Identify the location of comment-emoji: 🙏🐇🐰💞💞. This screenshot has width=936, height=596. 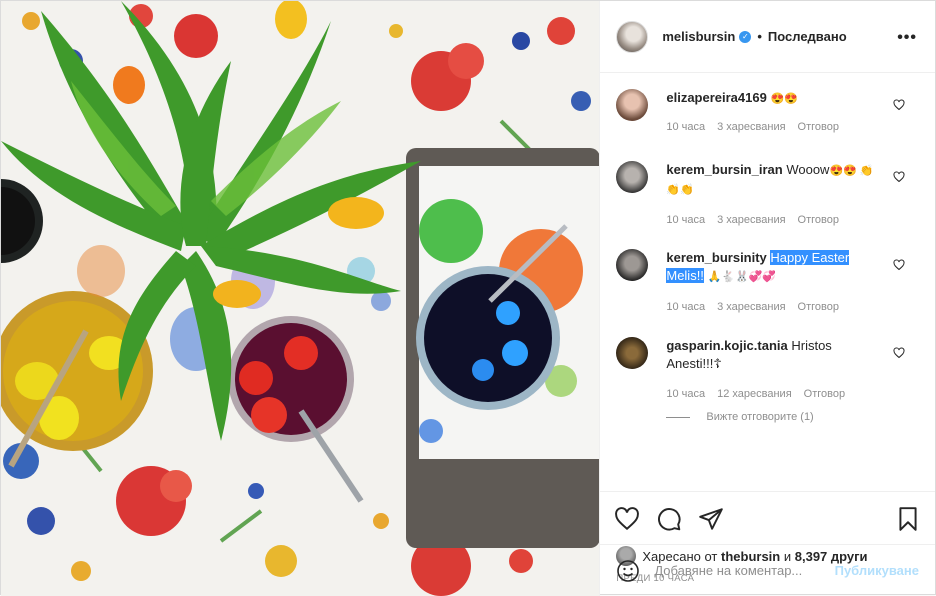
(742, 277).